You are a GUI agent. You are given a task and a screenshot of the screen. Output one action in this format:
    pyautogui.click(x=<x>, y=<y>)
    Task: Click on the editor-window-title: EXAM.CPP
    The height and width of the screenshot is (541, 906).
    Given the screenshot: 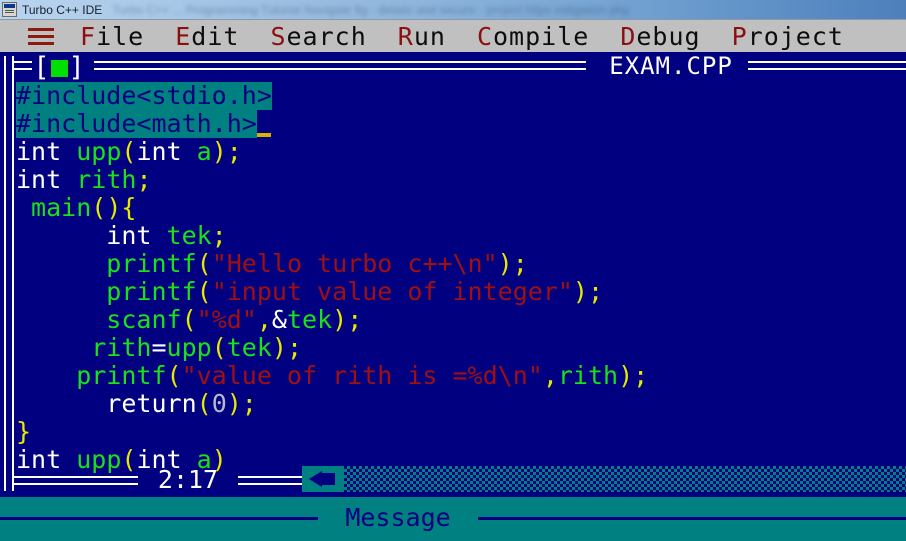 What is the action you would take?
    pyautogui.click(x=671, y=66)
    